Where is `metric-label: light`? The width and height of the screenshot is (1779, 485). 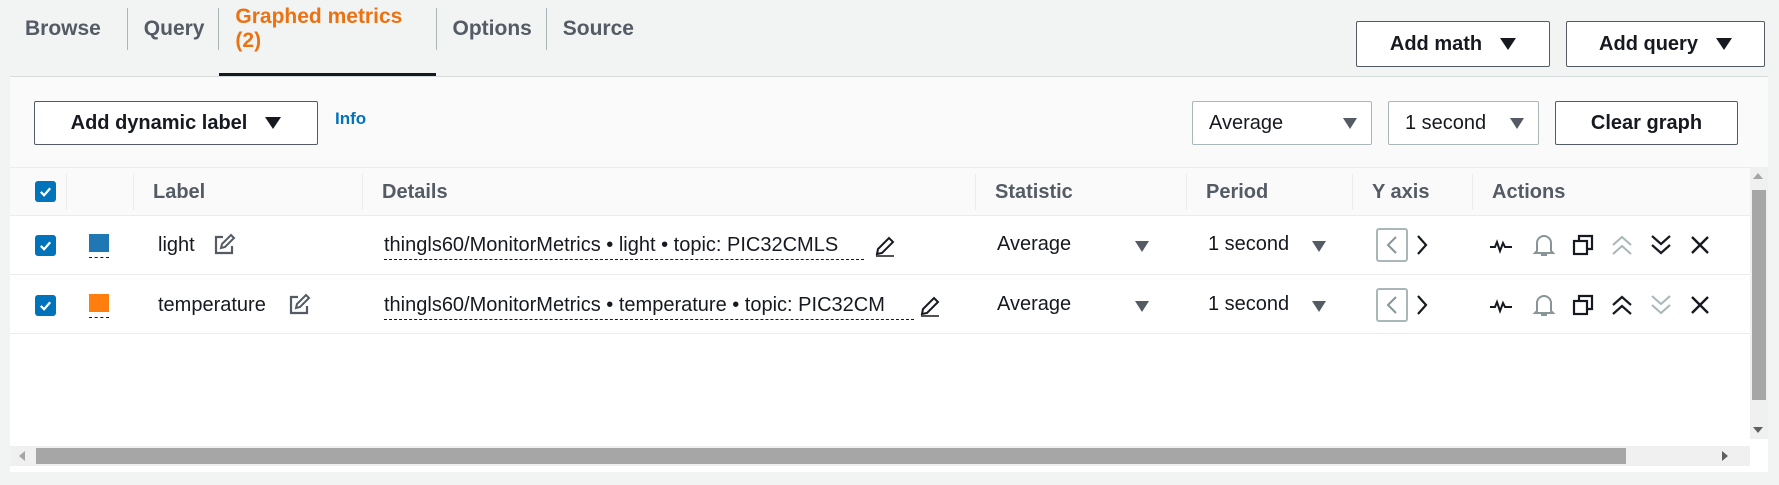 metric-label: light is located at coordinates (176, 245).